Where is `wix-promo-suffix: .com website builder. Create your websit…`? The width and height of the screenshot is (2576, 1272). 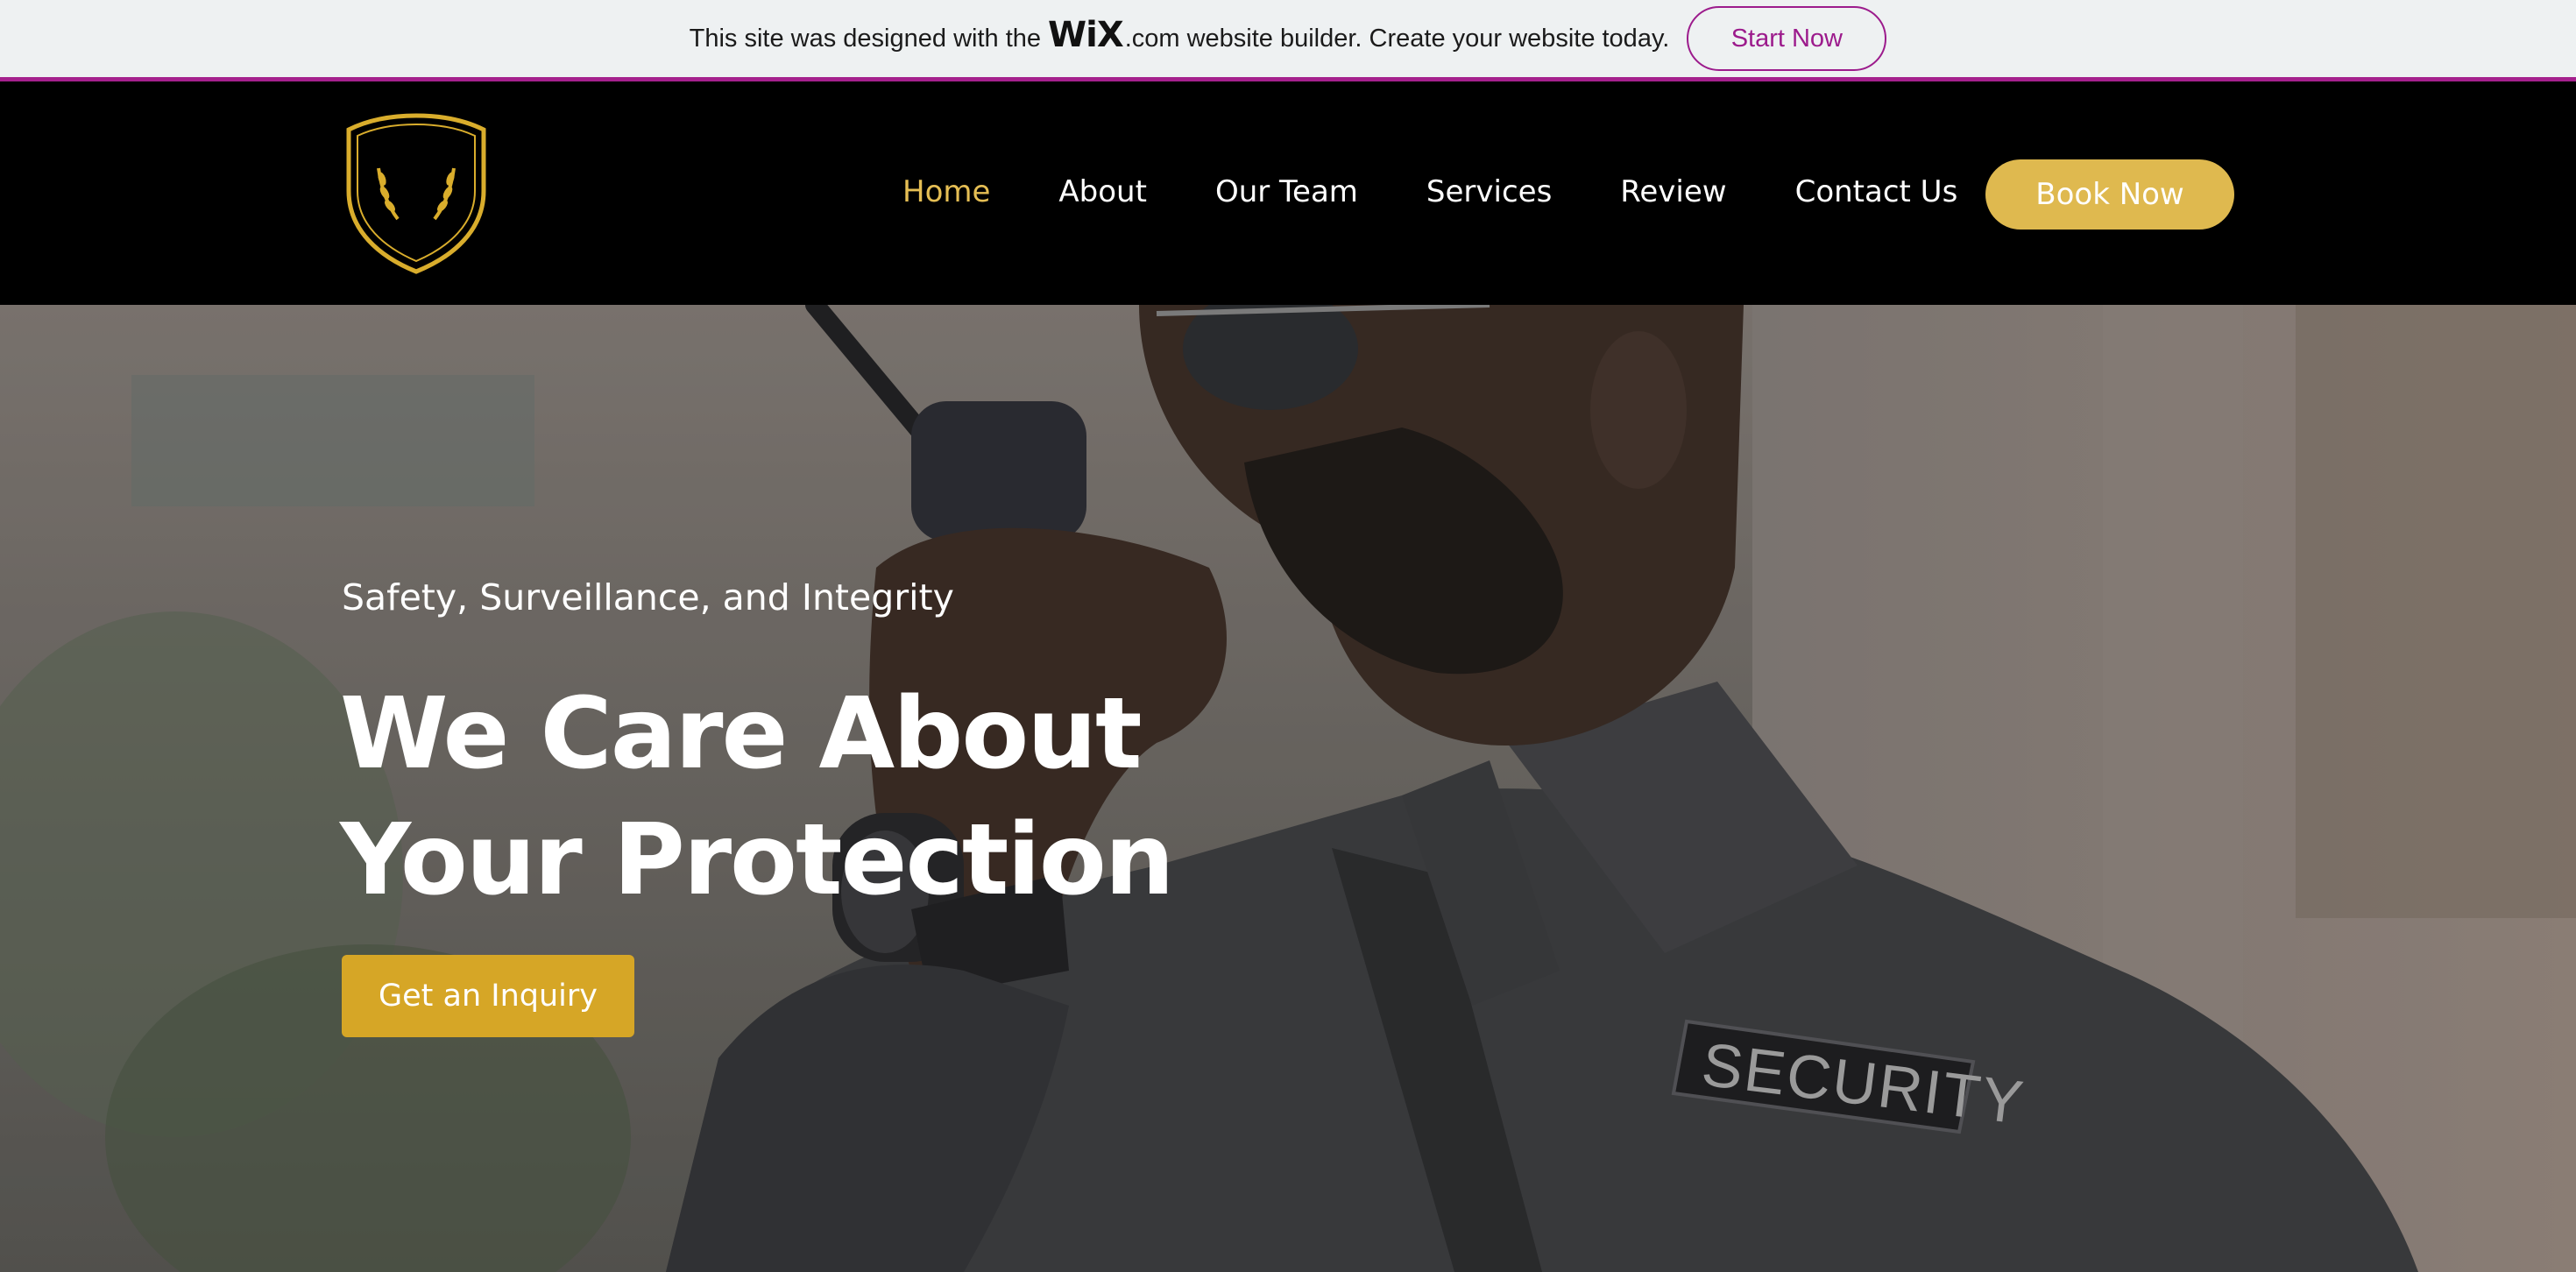 wix-promo-suffix: .com website builder. Create your websit… is located at coordinates (1397, 38).